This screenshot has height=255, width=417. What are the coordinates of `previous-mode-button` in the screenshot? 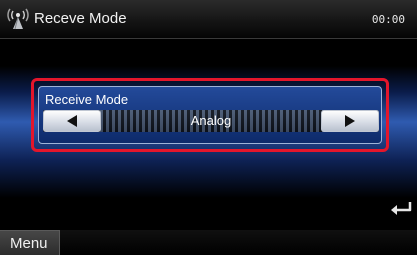 It's located at (72, 121).